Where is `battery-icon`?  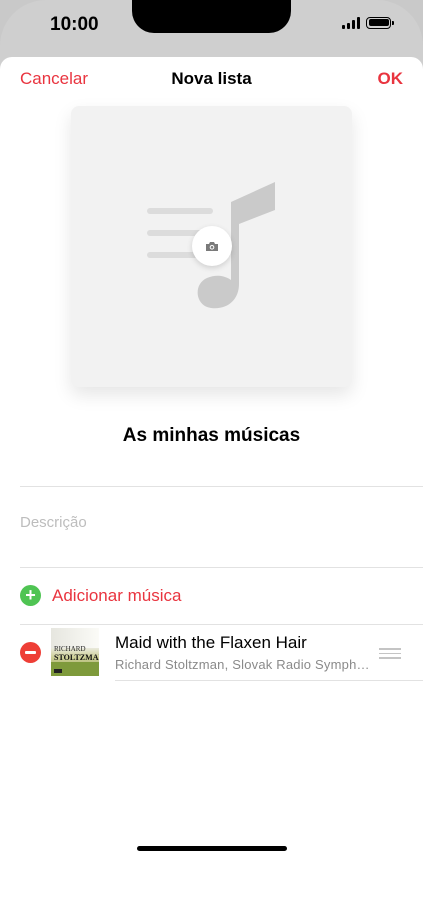 battery-icon is located at coordinates (380, 22).